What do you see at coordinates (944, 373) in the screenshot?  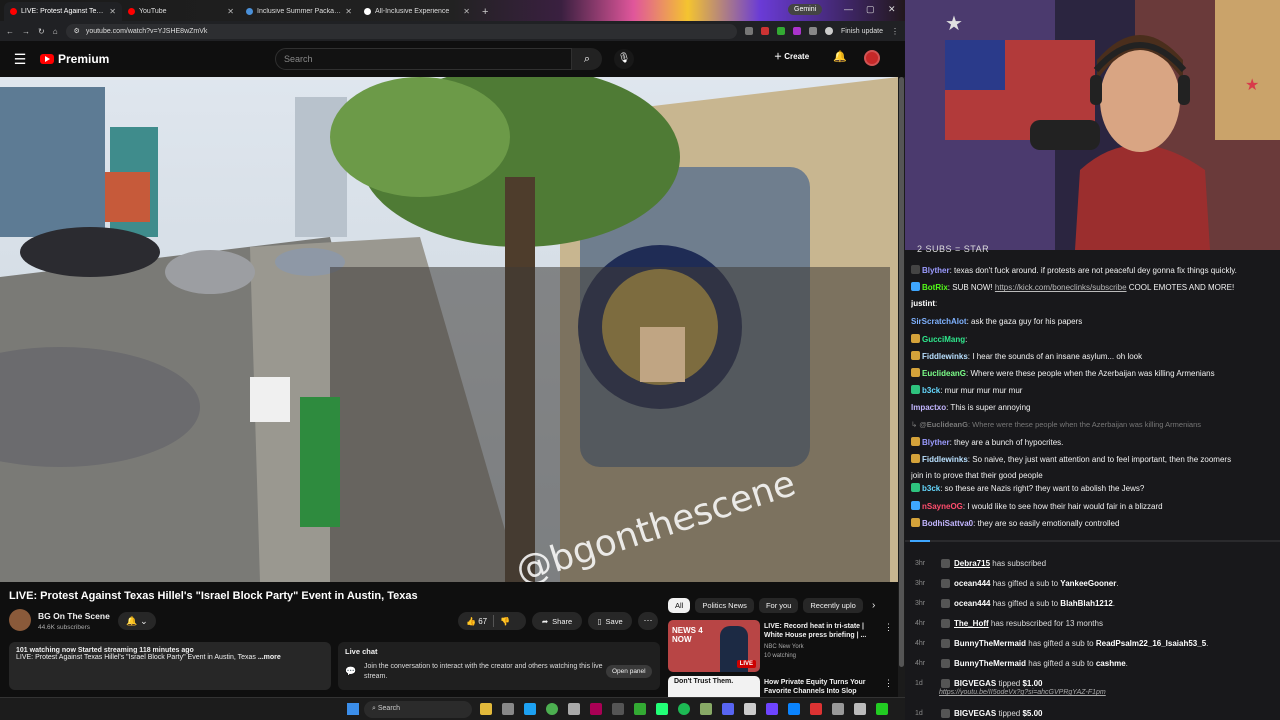 I see `chat-username: EuclideanG` at bounding box center [944, 373].